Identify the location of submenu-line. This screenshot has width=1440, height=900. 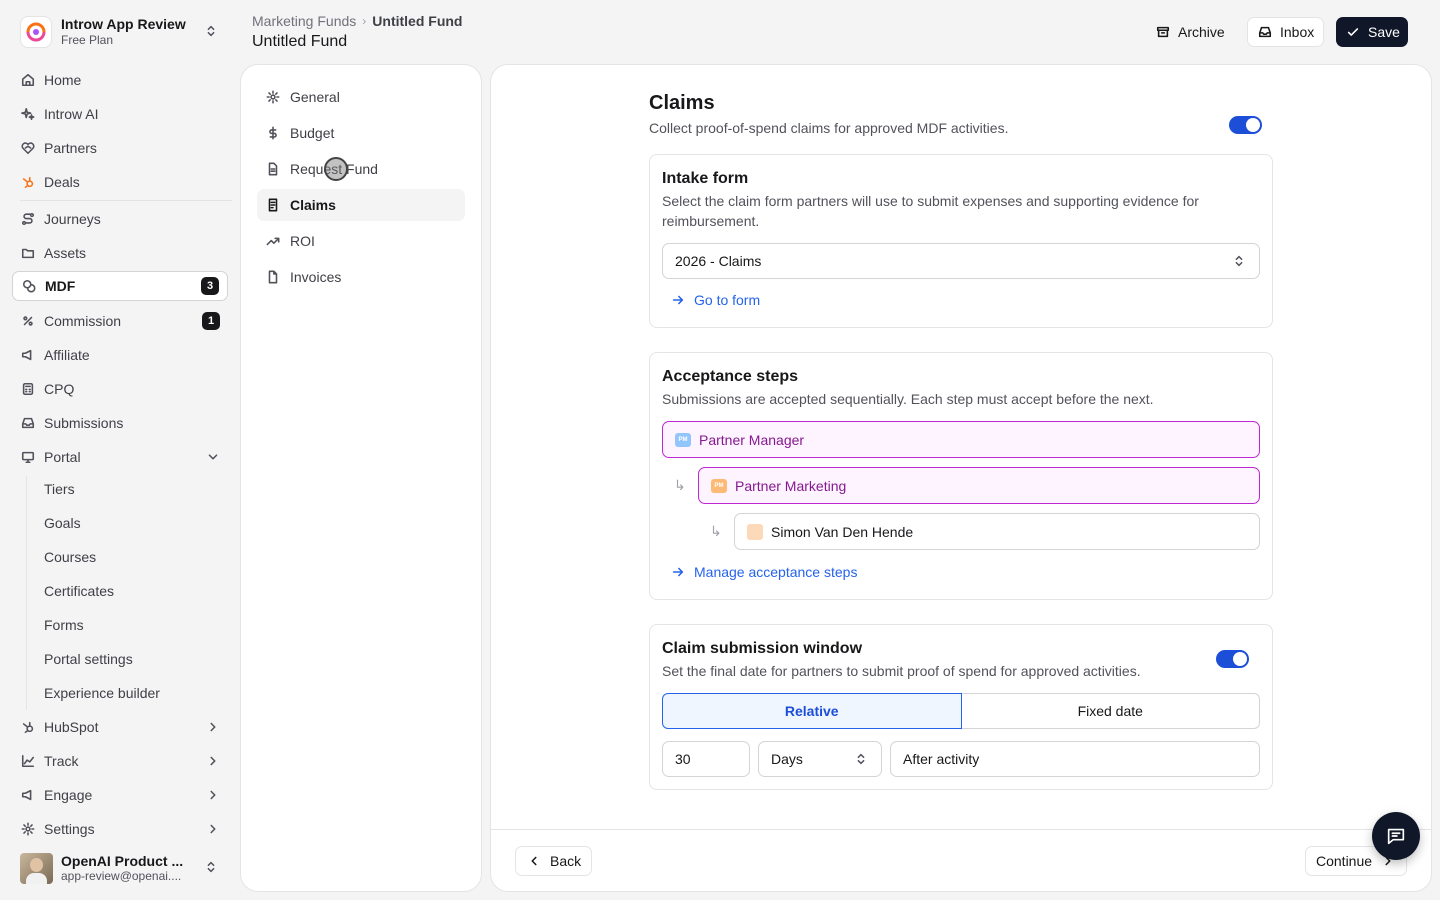
(26, 593).